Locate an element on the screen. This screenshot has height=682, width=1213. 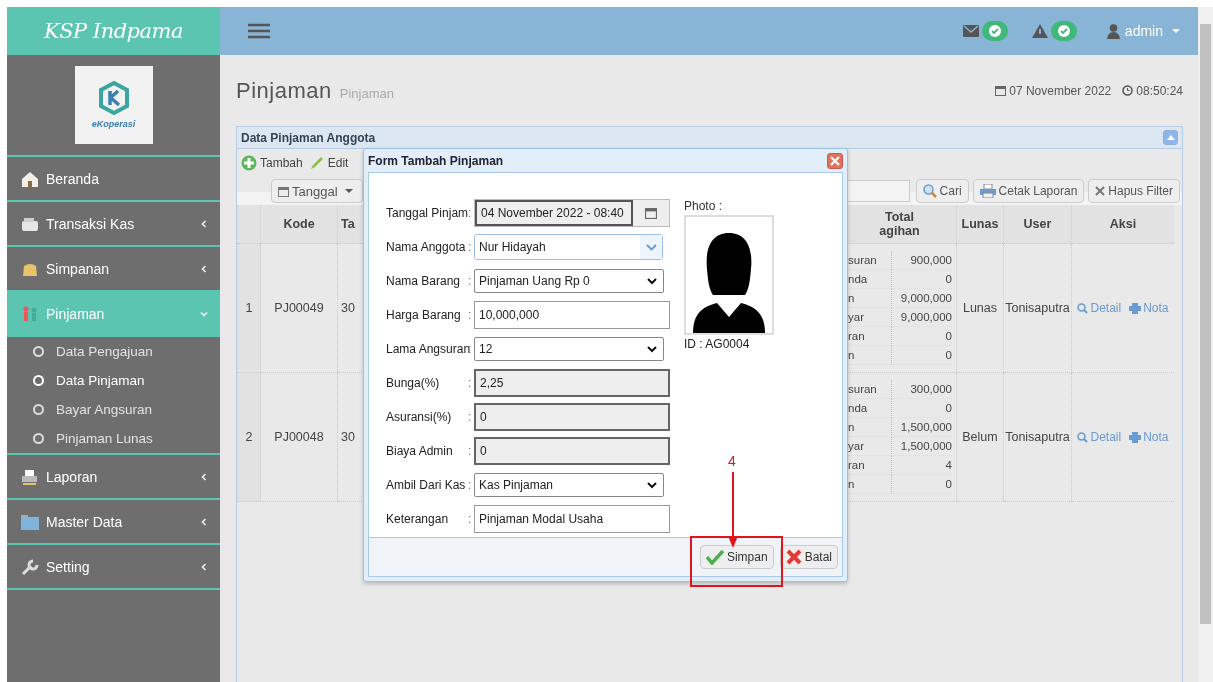
wrench-icon is located at coordinates (30, 566).